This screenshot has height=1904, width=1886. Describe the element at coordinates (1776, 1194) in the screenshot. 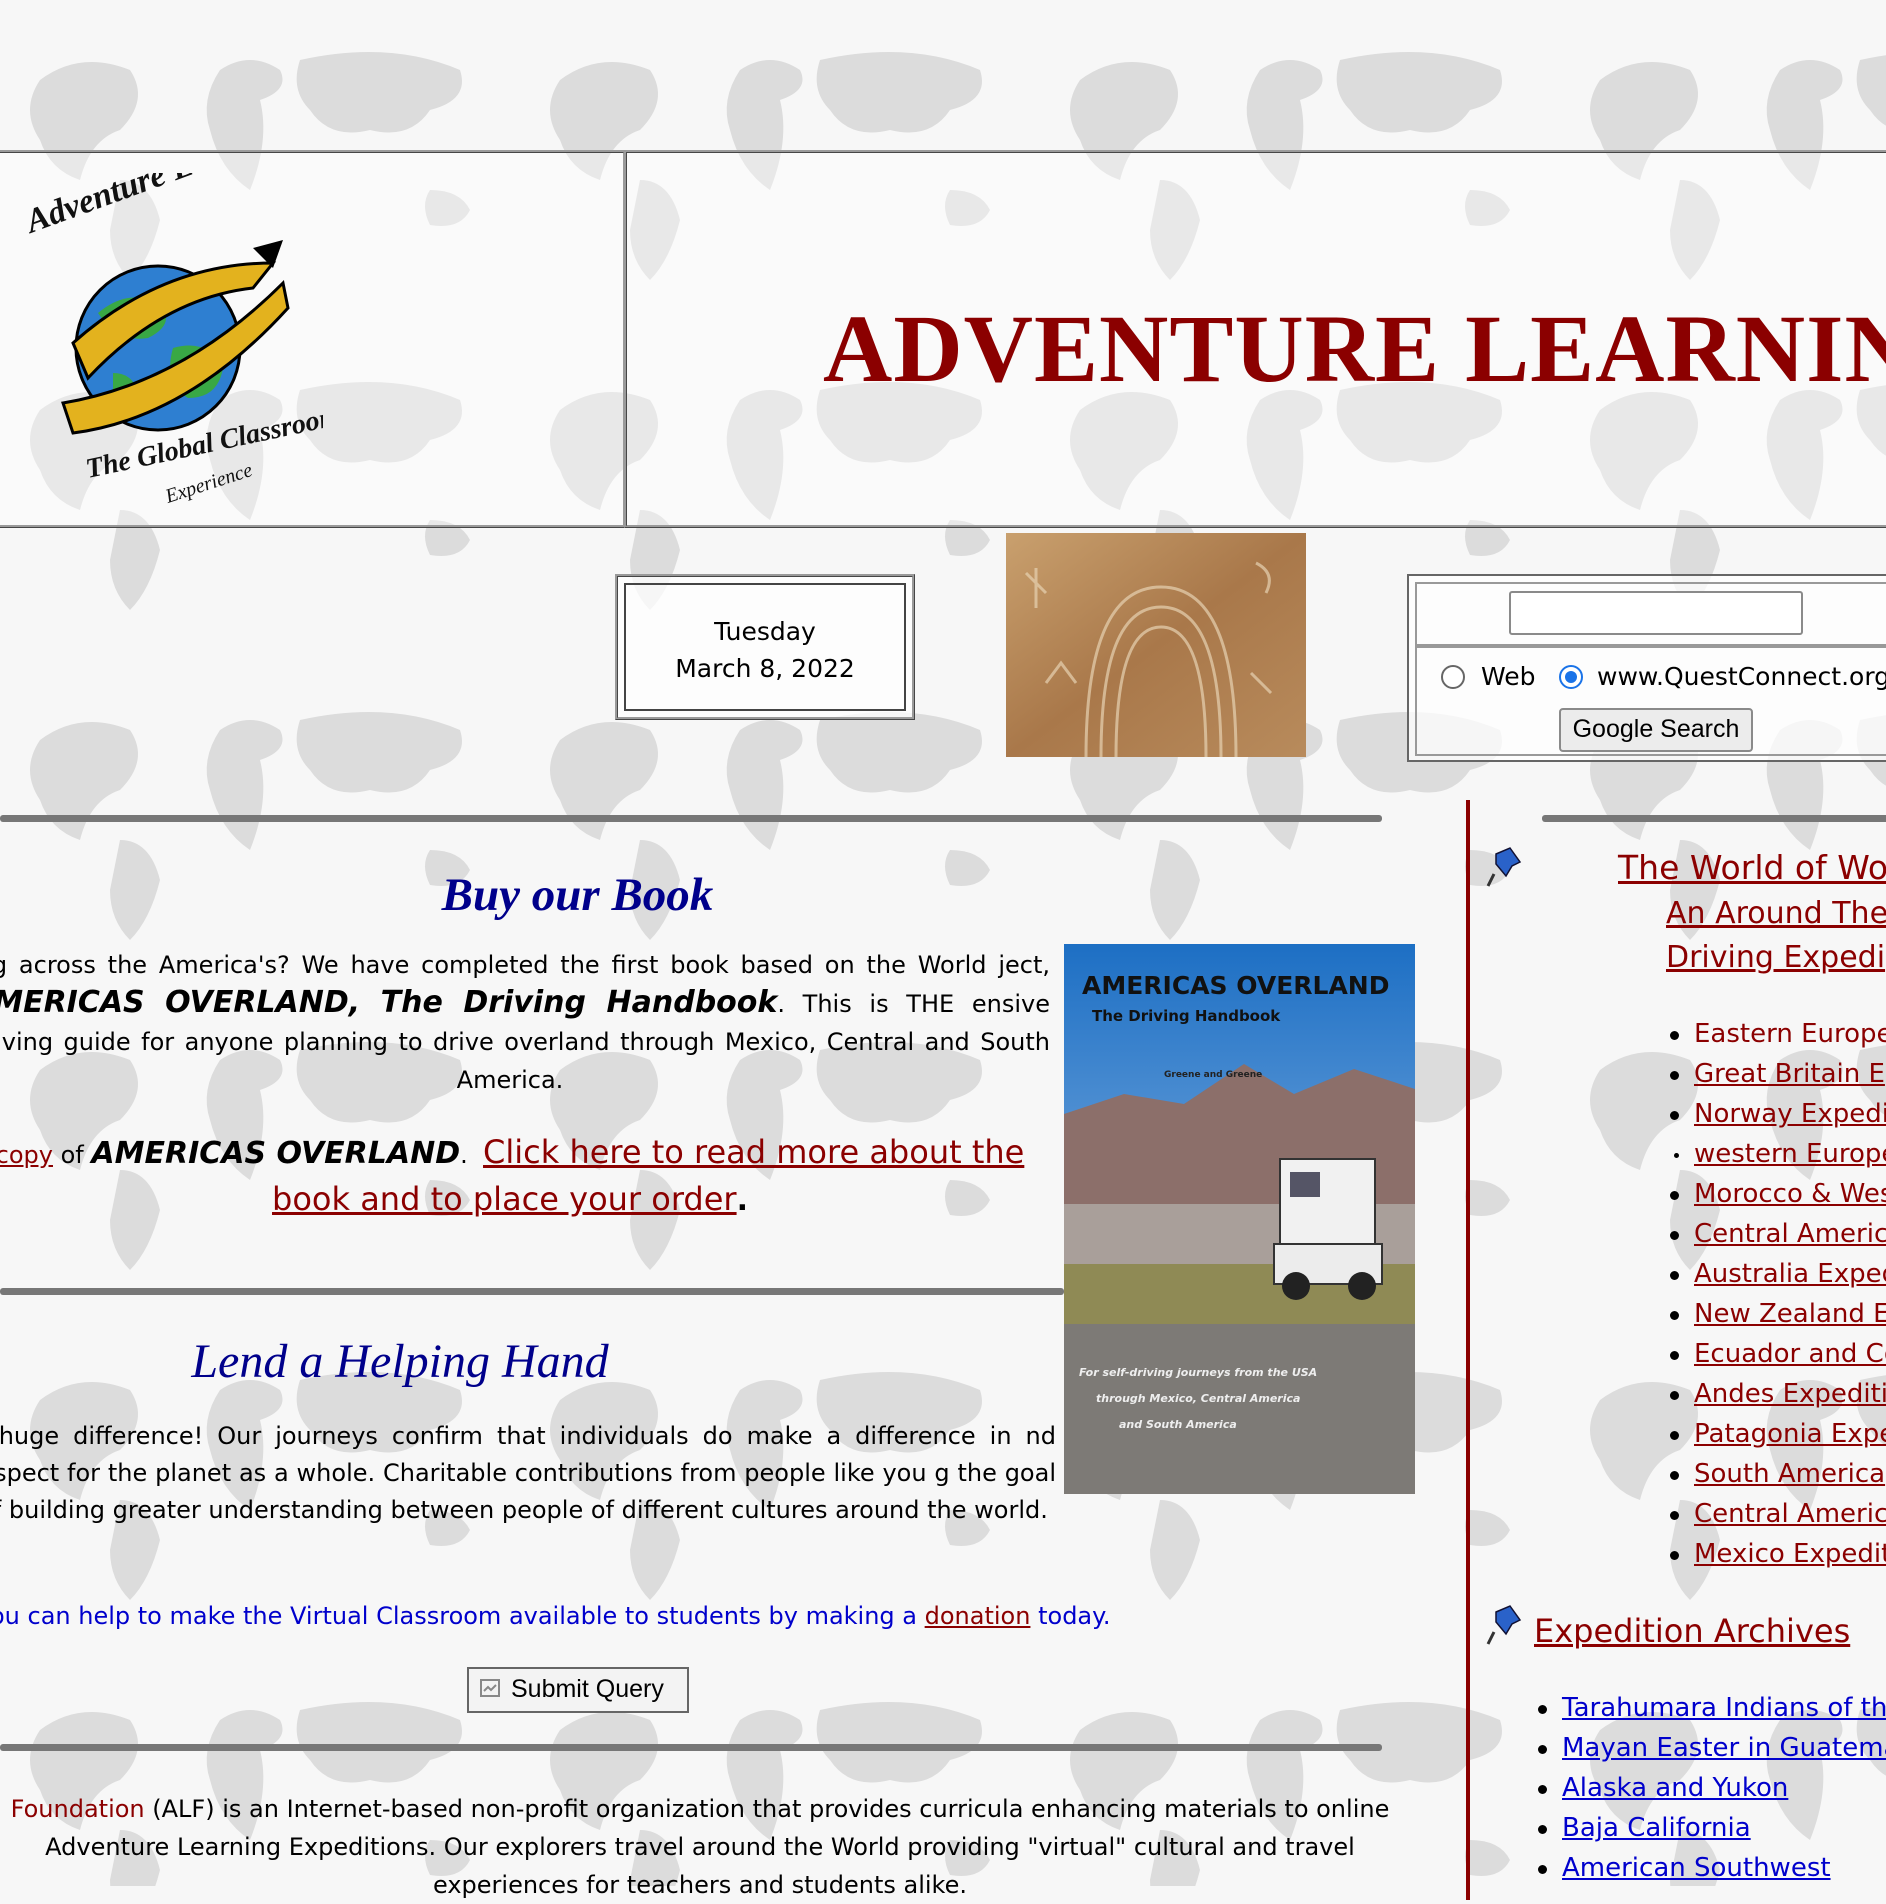

I see `list-item: Morocco & Wes` at that location.